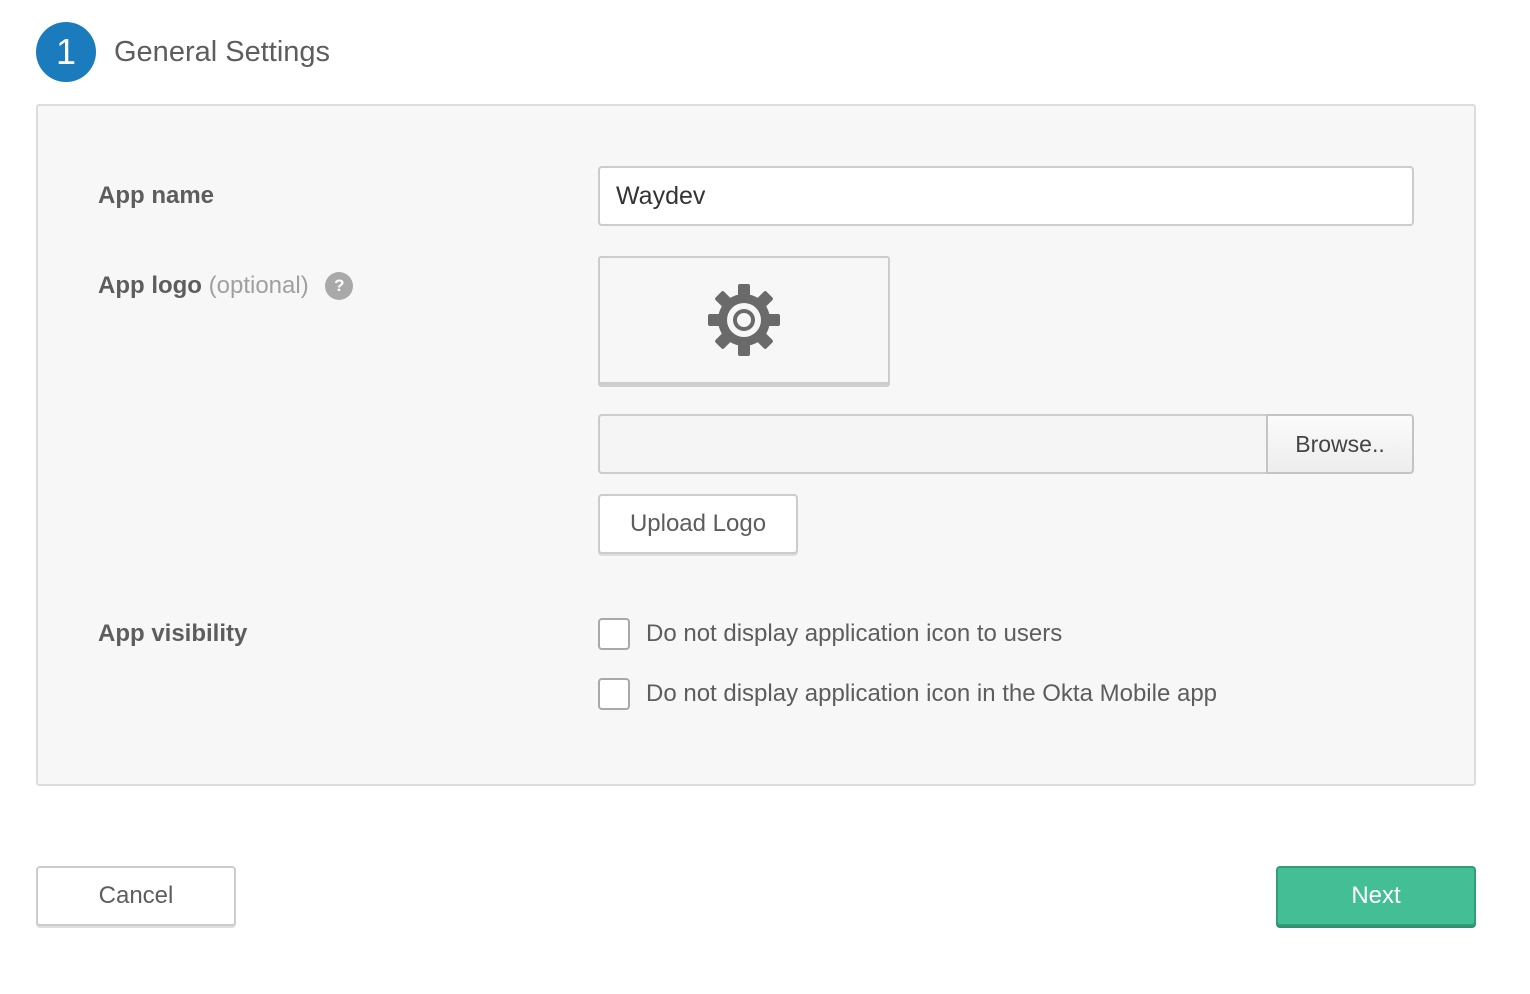  I want to click on cancel-button: Cancel, so click(136, 896).